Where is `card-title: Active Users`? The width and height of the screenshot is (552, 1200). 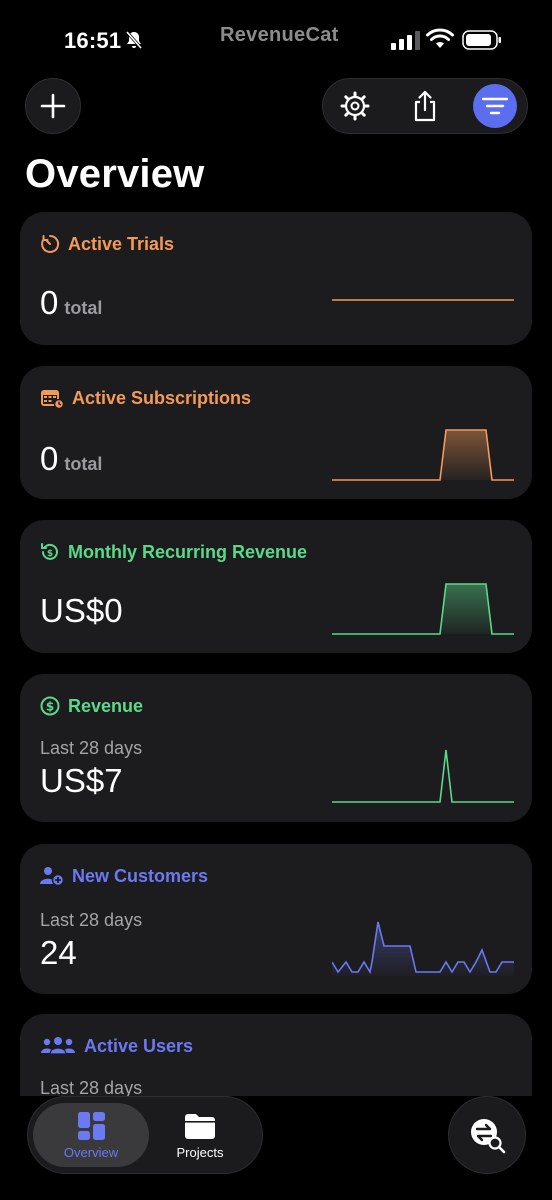
card-title: Active Users is located at coordinates (139, 1045).